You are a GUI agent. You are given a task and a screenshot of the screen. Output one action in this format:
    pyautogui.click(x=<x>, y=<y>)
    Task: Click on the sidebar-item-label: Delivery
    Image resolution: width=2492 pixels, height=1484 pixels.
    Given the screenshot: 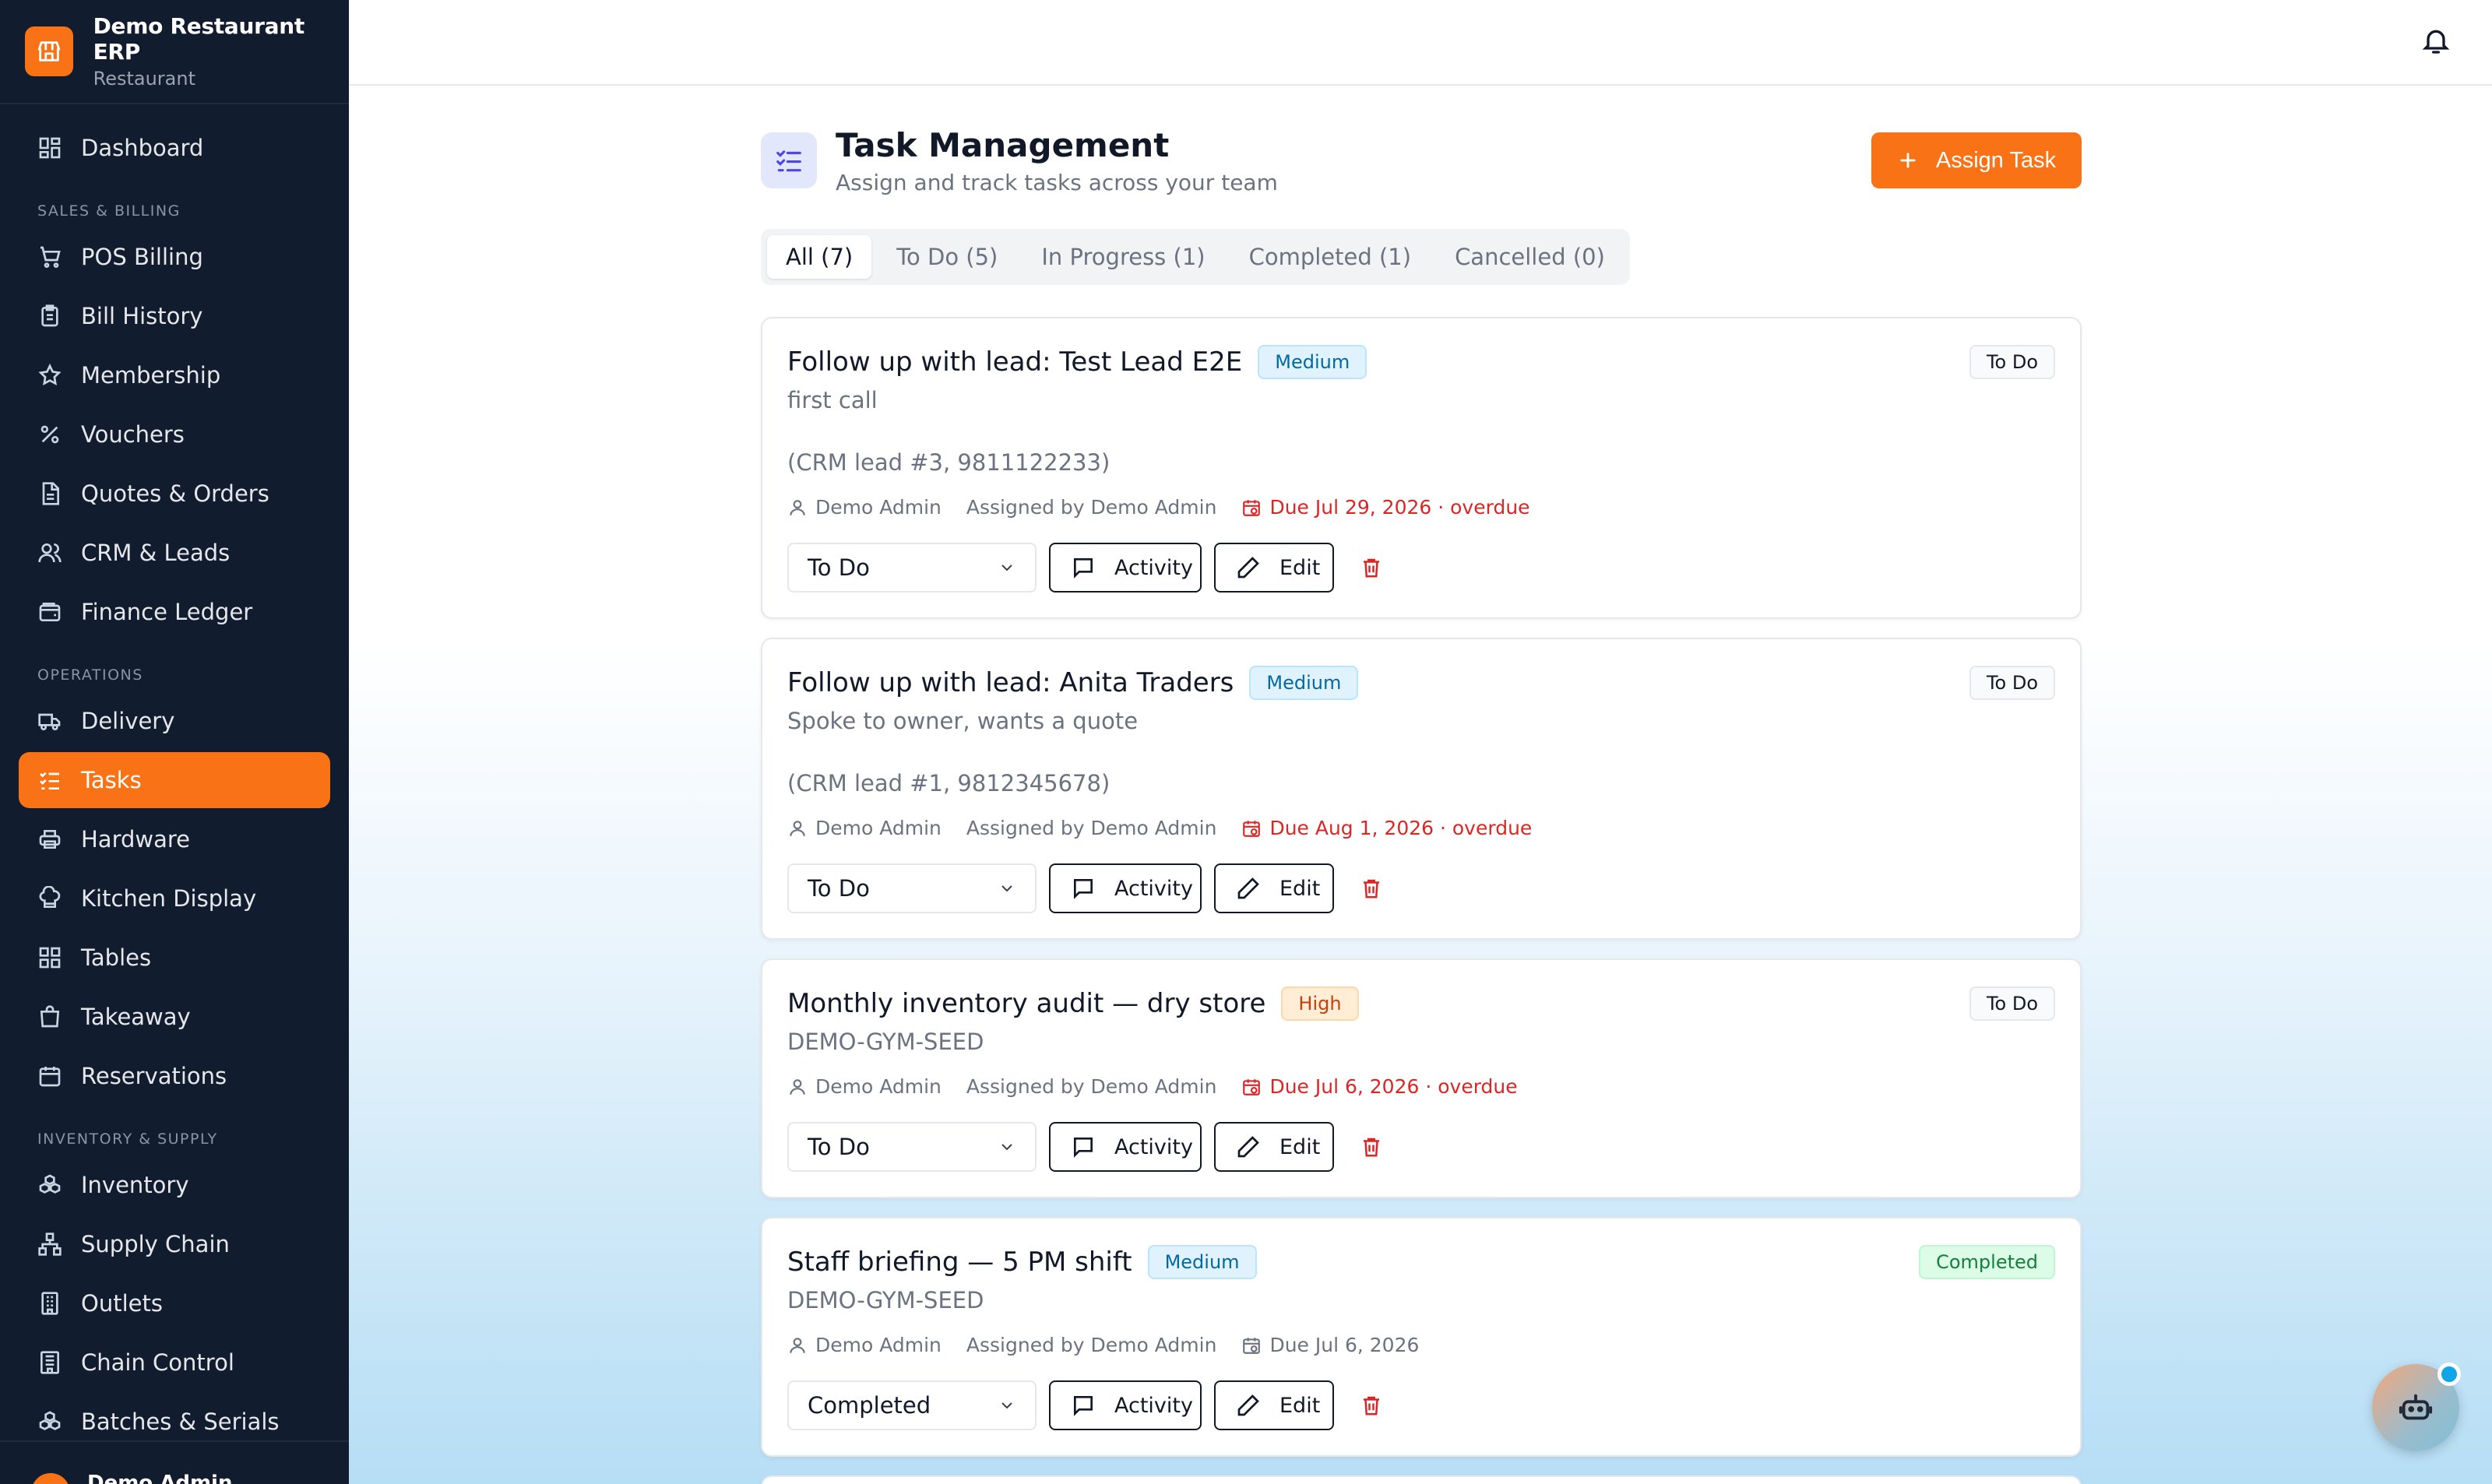 What is the action you would take?
    pyautogui.click(x=128, y=721)
    